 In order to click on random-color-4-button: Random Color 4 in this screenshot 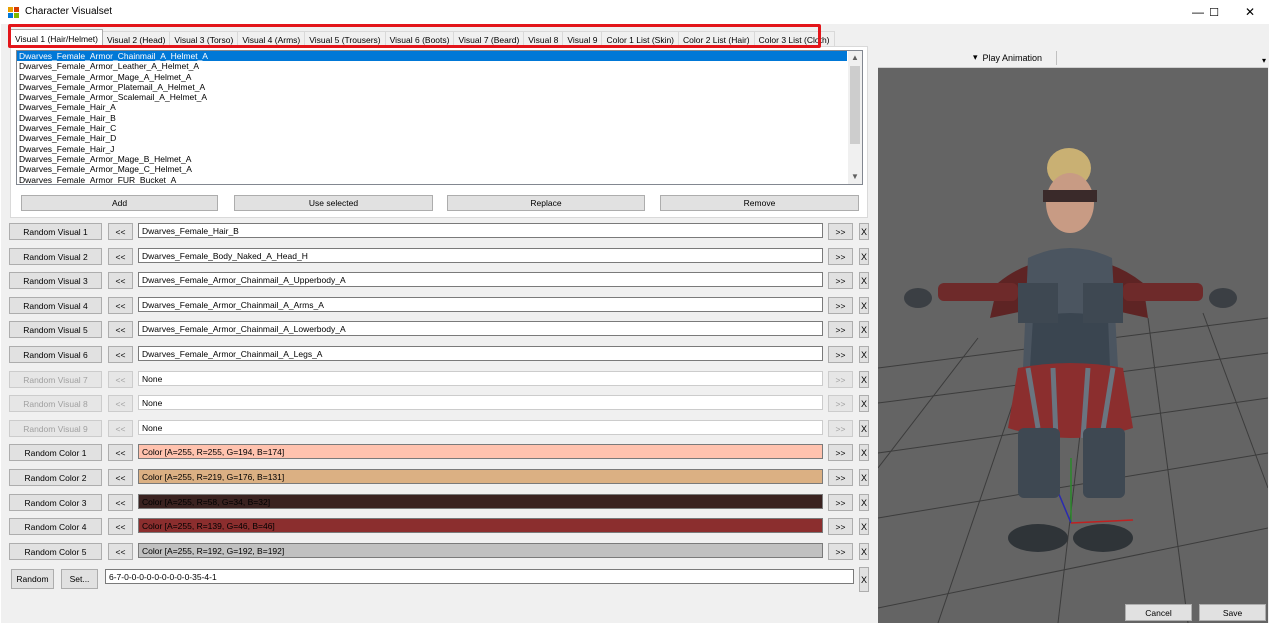, I will do `click(55, 526)`.